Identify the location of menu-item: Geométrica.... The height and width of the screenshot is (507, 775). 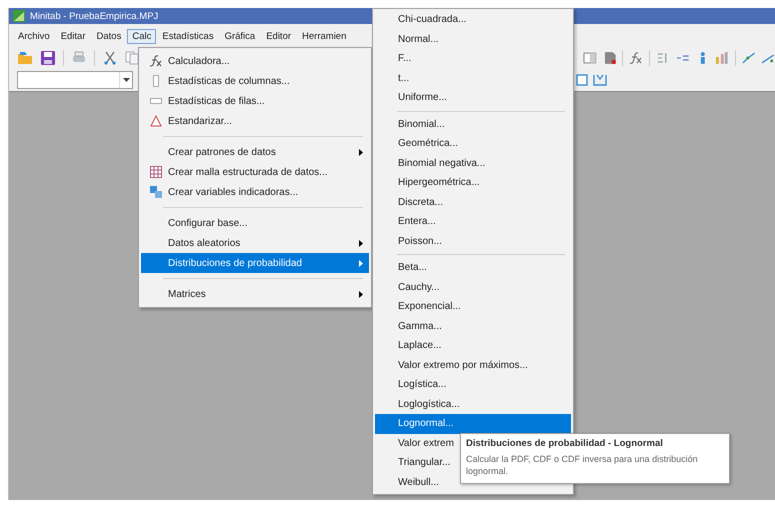
(473, 144).